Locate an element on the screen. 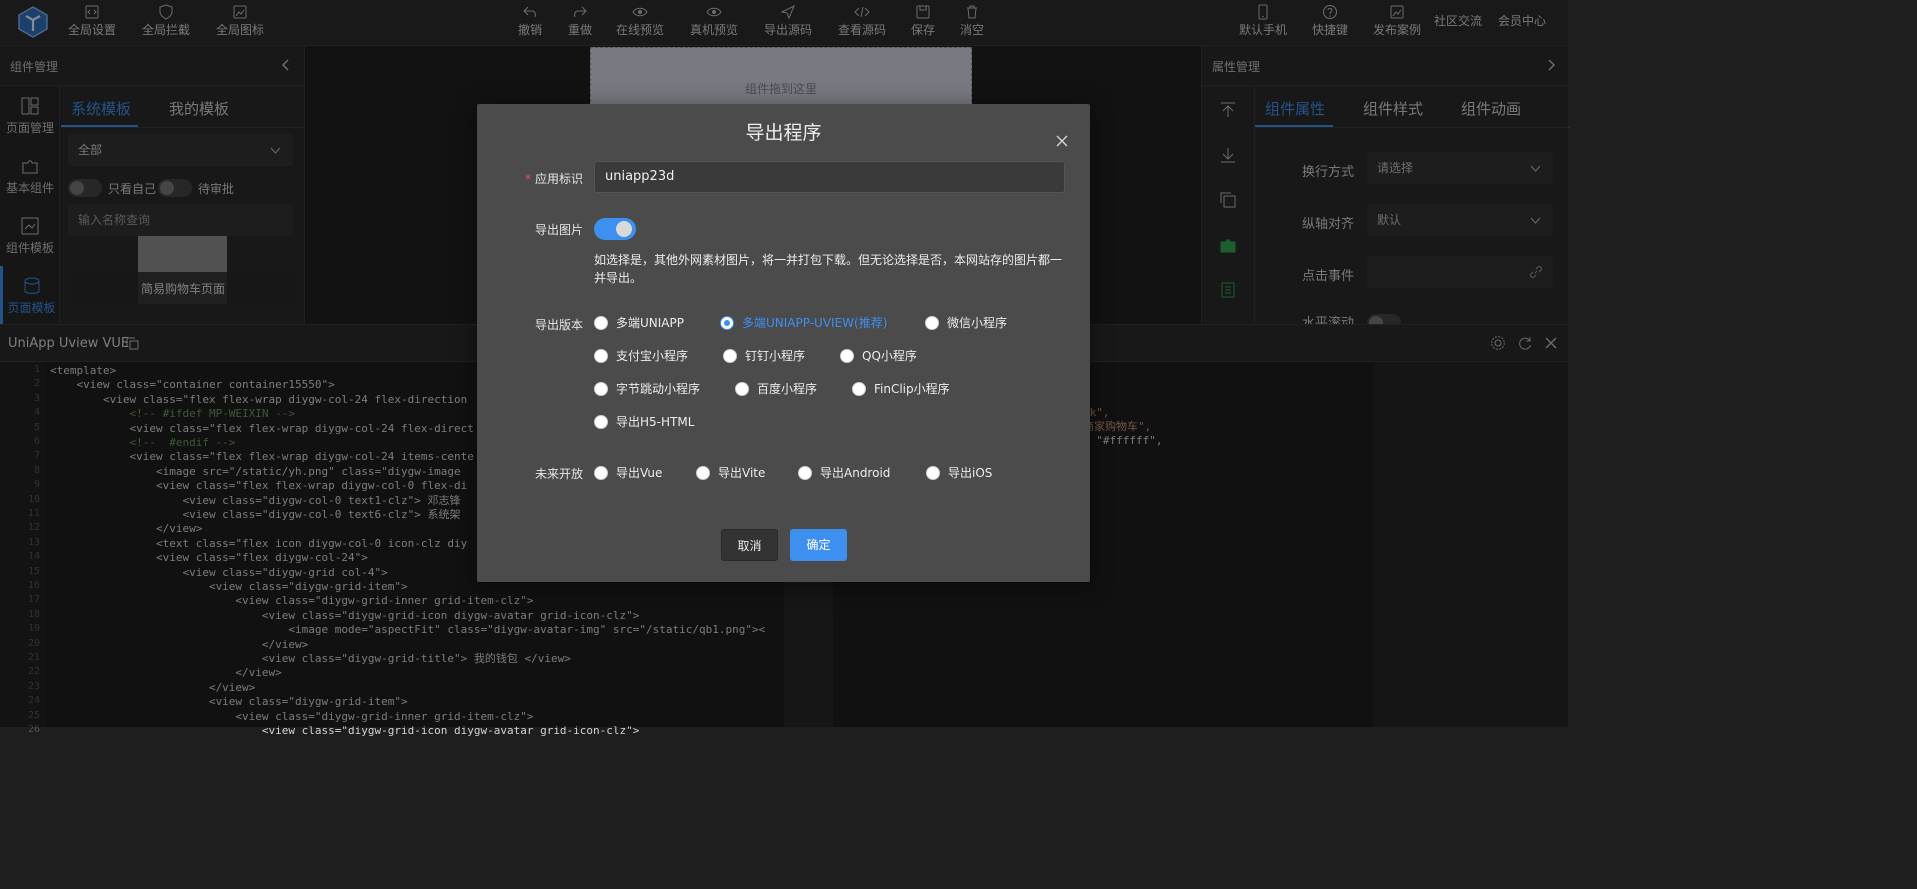  future-radio-vite: 导出Vite is located at coordinates (730, 472).